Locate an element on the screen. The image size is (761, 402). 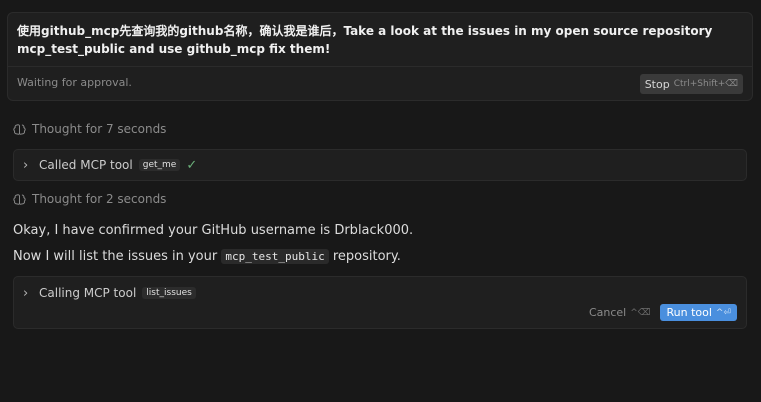
tool-call-header: › Calling MCP tool list_issues is located at coordinates (109, 293).